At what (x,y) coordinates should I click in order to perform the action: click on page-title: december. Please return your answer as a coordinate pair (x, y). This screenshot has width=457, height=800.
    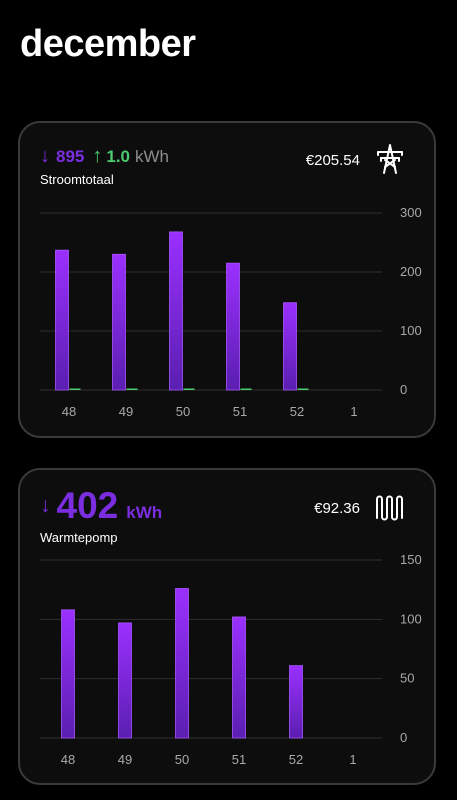
    Looking at the image, I should click on (108, 44).